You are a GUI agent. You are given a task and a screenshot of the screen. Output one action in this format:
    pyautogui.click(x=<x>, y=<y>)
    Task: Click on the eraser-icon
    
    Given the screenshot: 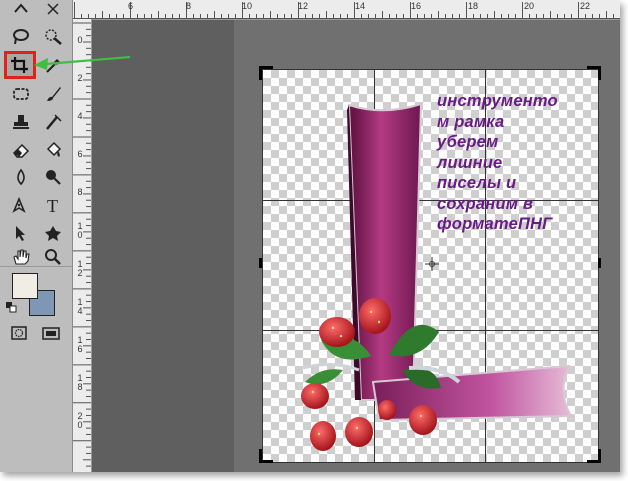 What is the action you would take?
    pyautogui.click(x=21, y=150)
    